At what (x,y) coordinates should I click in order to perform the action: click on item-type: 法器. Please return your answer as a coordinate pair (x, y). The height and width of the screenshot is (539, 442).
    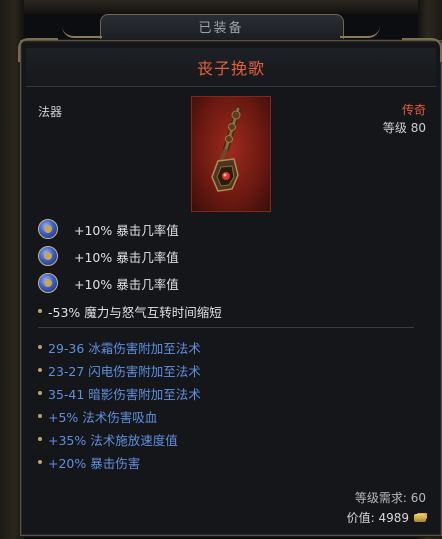
    Looking at the image, I should click on (50, 112).